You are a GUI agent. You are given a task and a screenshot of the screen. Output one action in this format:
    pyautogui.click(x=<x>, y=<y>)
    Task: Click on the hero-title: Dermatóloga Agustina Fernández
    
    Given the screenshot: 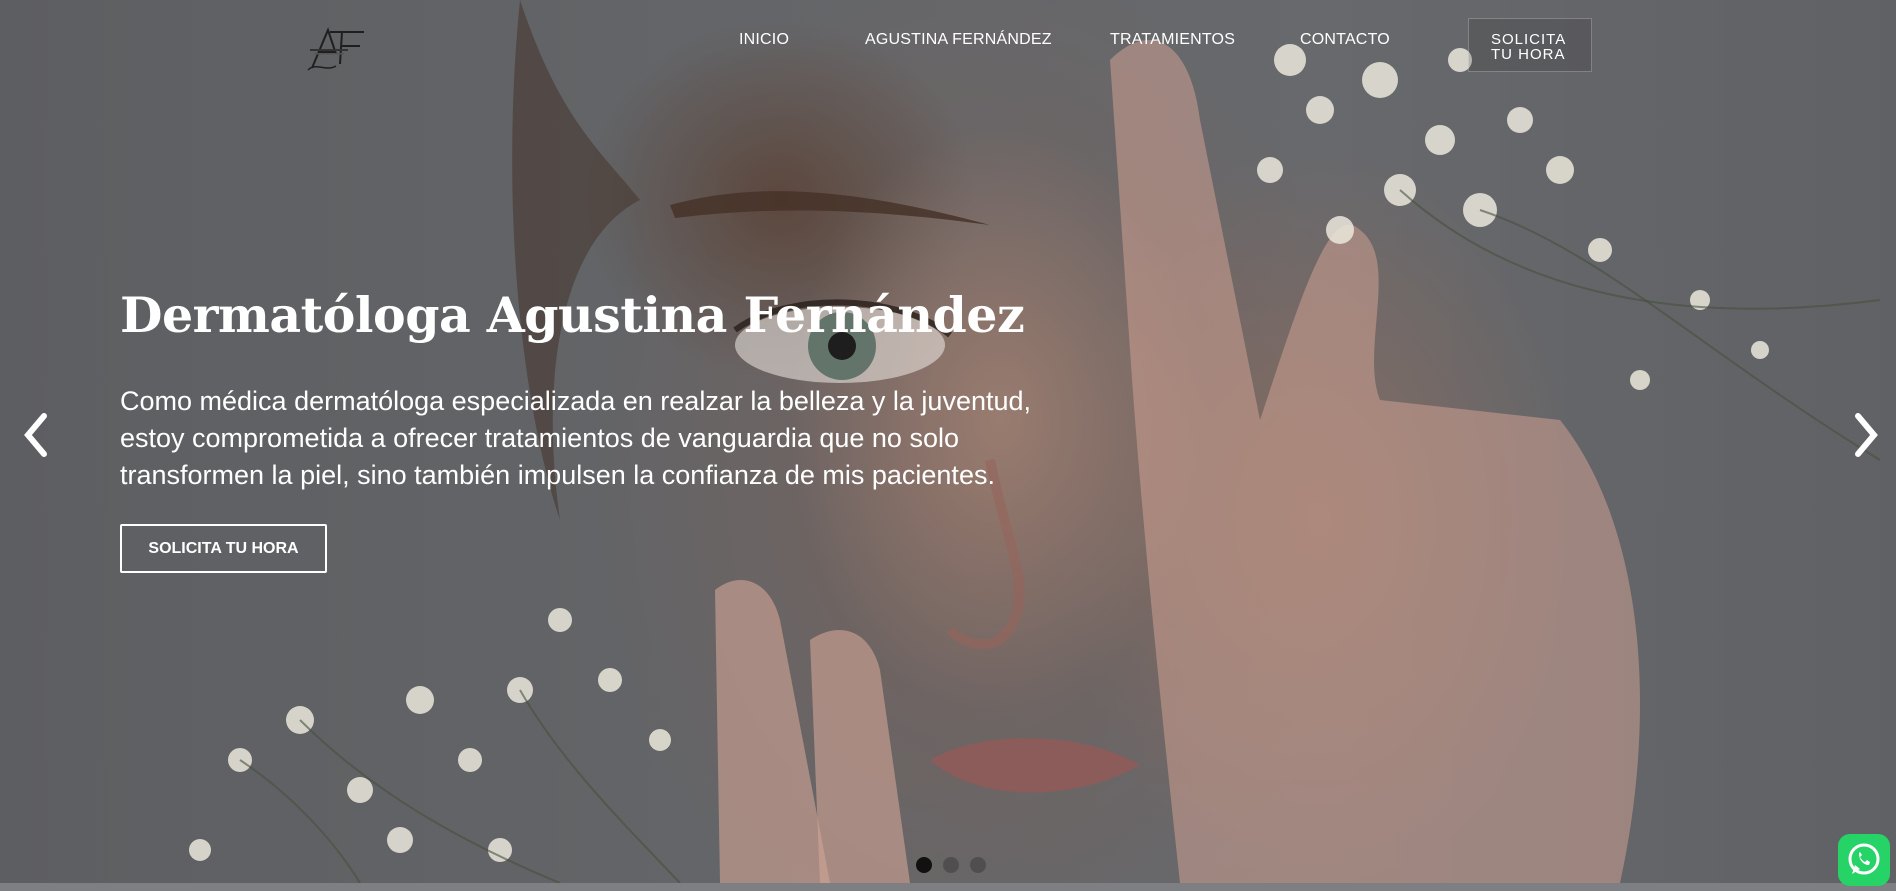 What is the action you would take?
    pyautogui.click(x=572, y=315)
    